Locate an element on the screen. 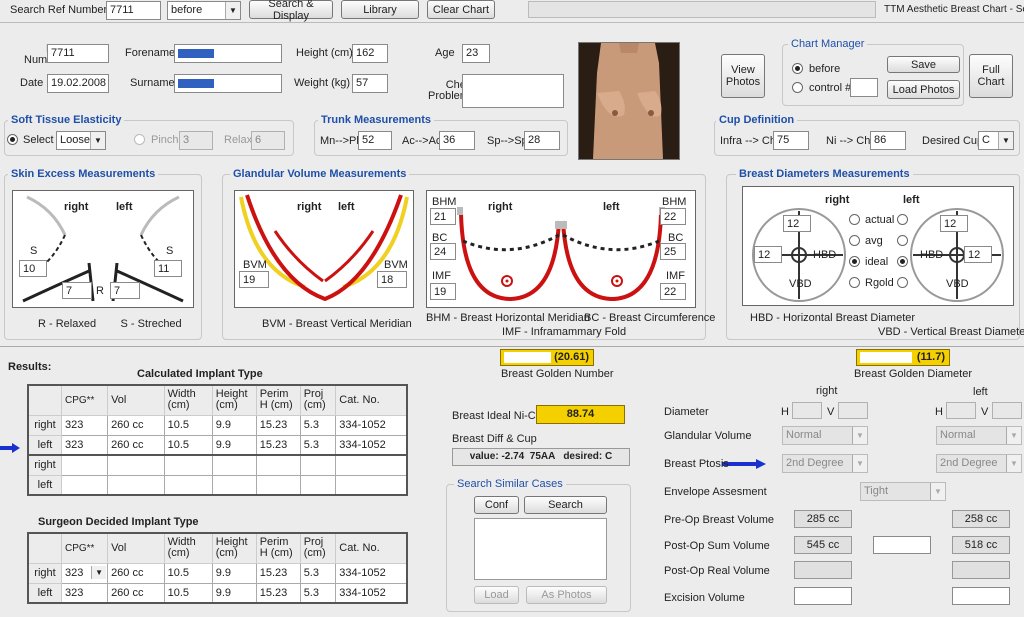 This screenshot has height=617, width=1024. clear-chart-button: Clear Chart is located at coordinates (461, 9).